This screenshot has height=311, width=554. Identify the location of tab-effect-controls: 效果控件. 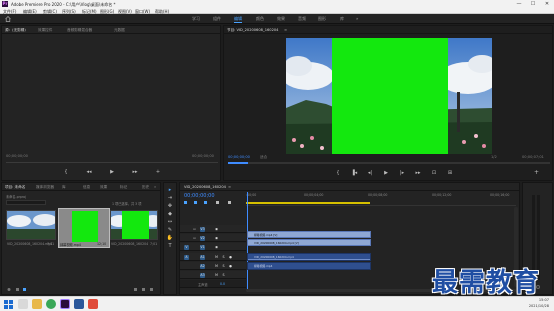
(45, 30).